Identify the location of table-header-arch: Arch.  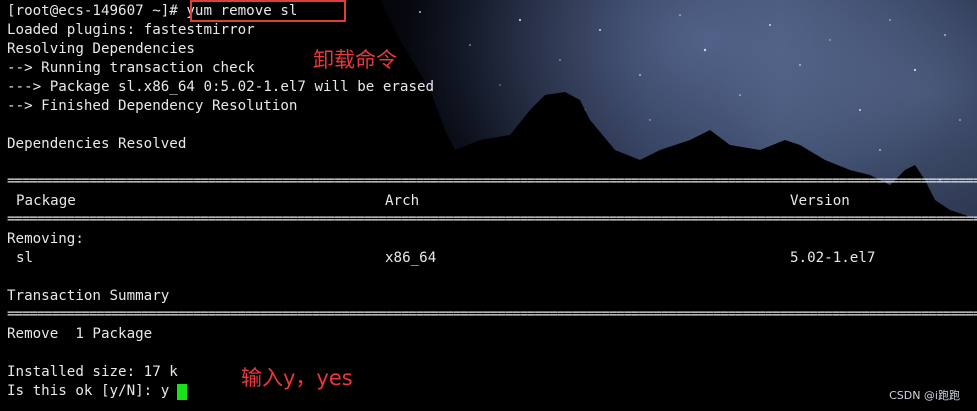
(402, 201).